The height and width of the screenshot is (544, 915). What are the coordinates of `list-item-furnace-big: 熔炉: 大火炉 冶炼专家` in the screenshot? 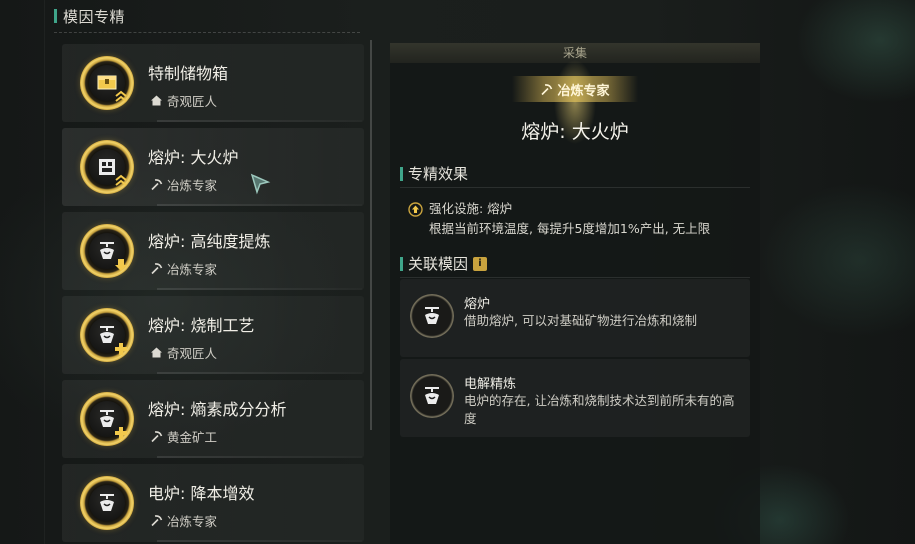 It's located at (213, 167).